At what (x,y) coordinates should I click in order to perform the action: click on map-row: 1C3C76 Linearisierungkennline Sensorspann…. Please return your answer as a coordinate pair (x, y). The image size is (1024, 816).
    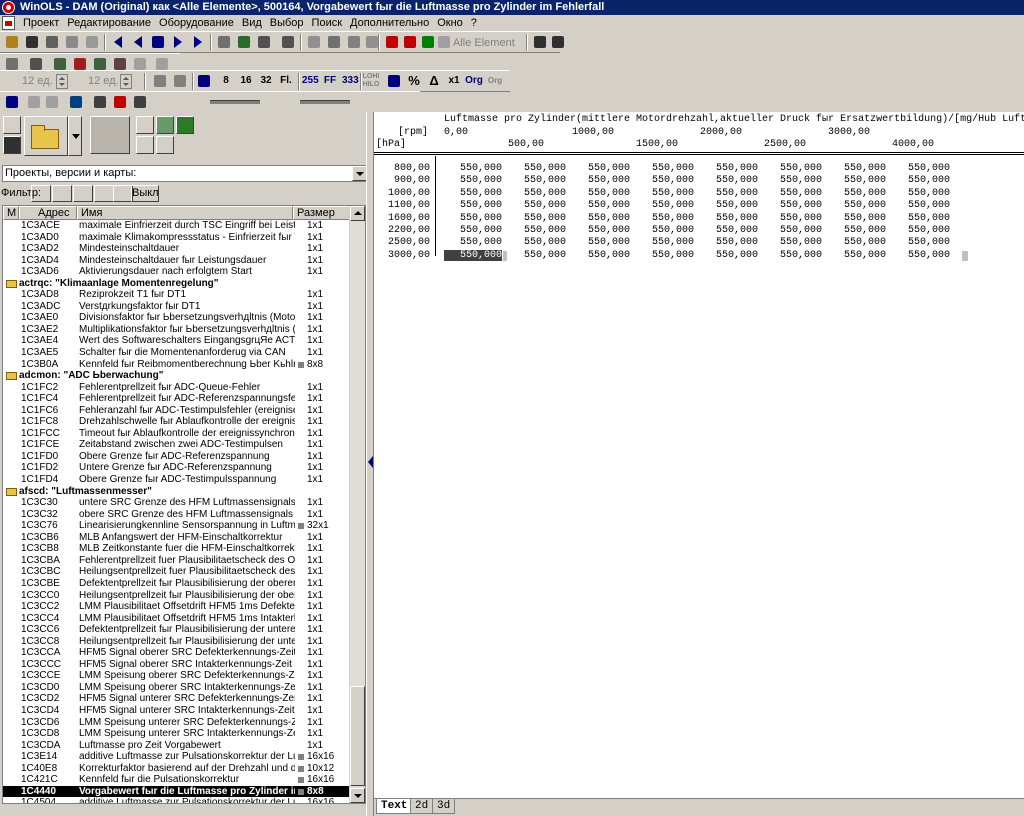
    Looking at the image, I should click on (177, 526).